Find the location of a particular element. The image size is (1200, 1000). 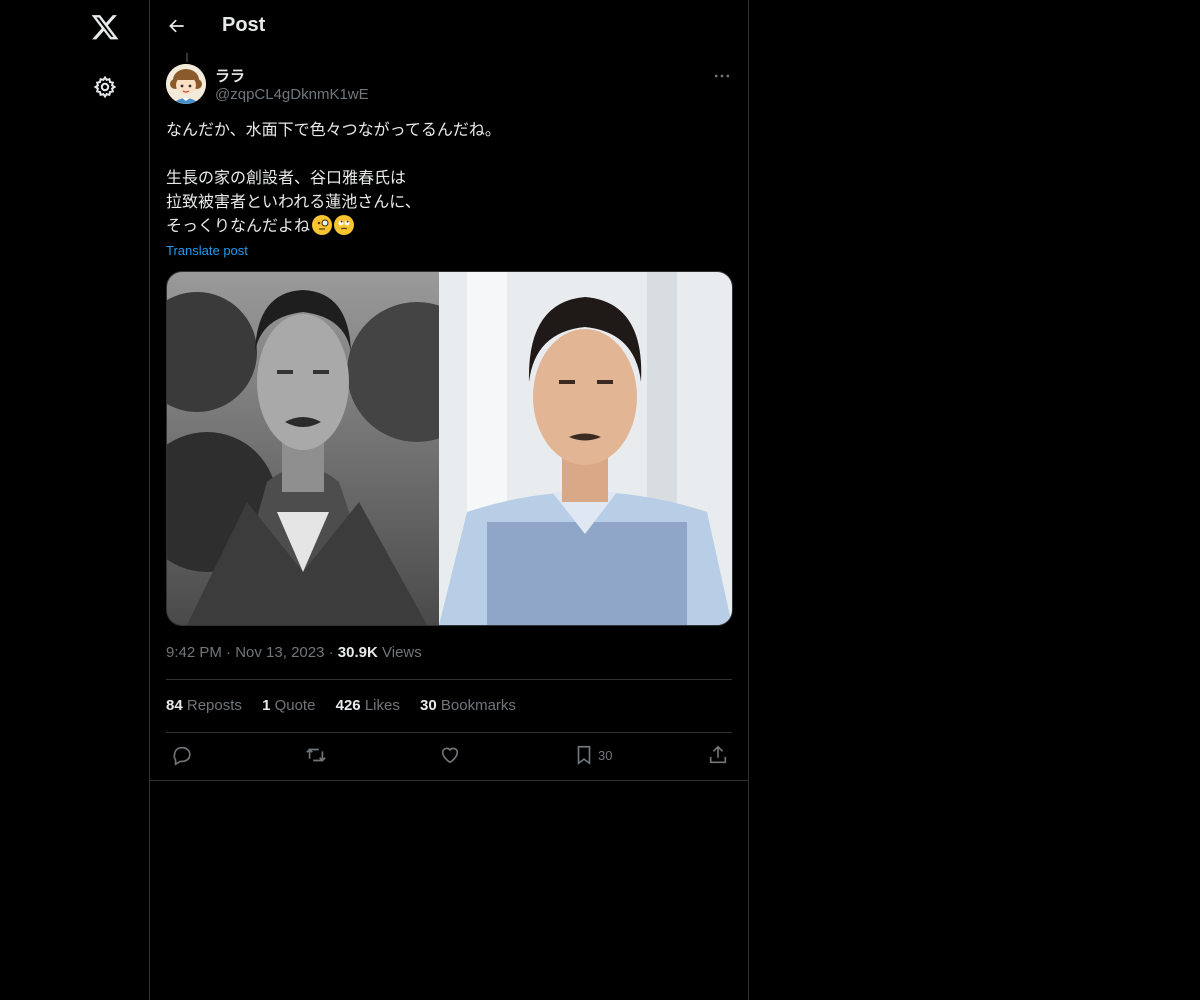

avatar is located at coordinates (186, 84).